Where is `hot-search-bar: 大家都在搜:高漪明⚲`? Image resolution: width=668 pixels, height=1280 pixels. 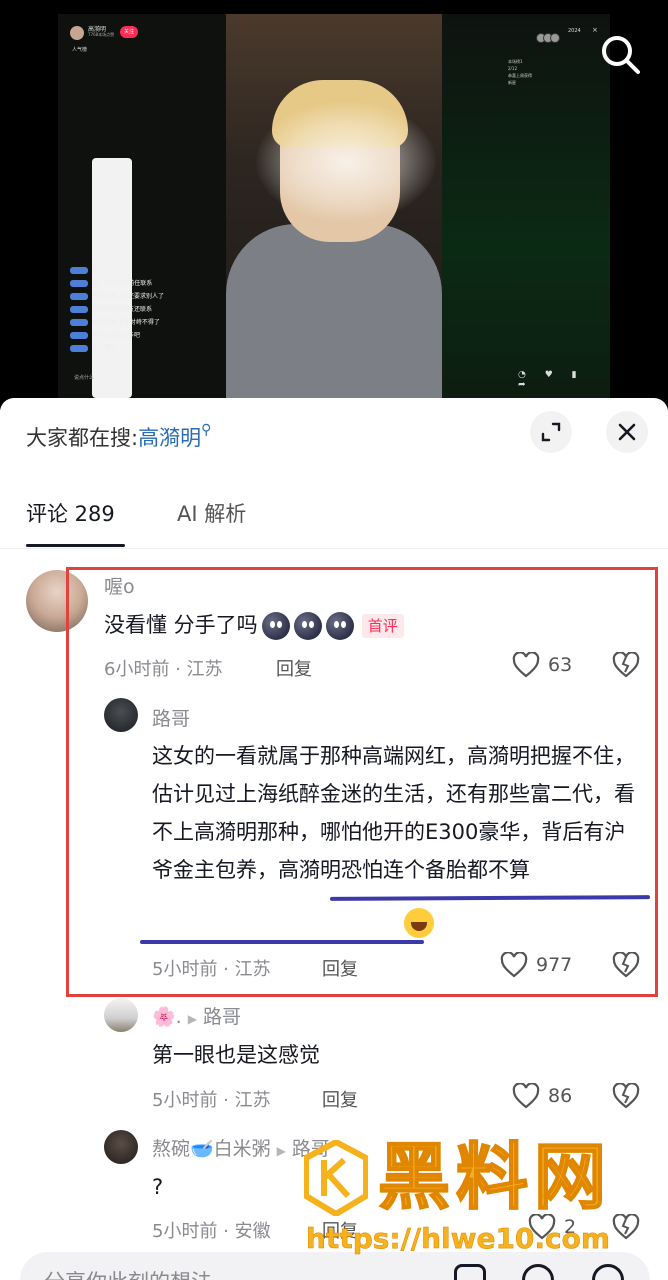
hot-search-bar: 大家都在搜:高漪明⚲ is located at coordinates (118, 437).